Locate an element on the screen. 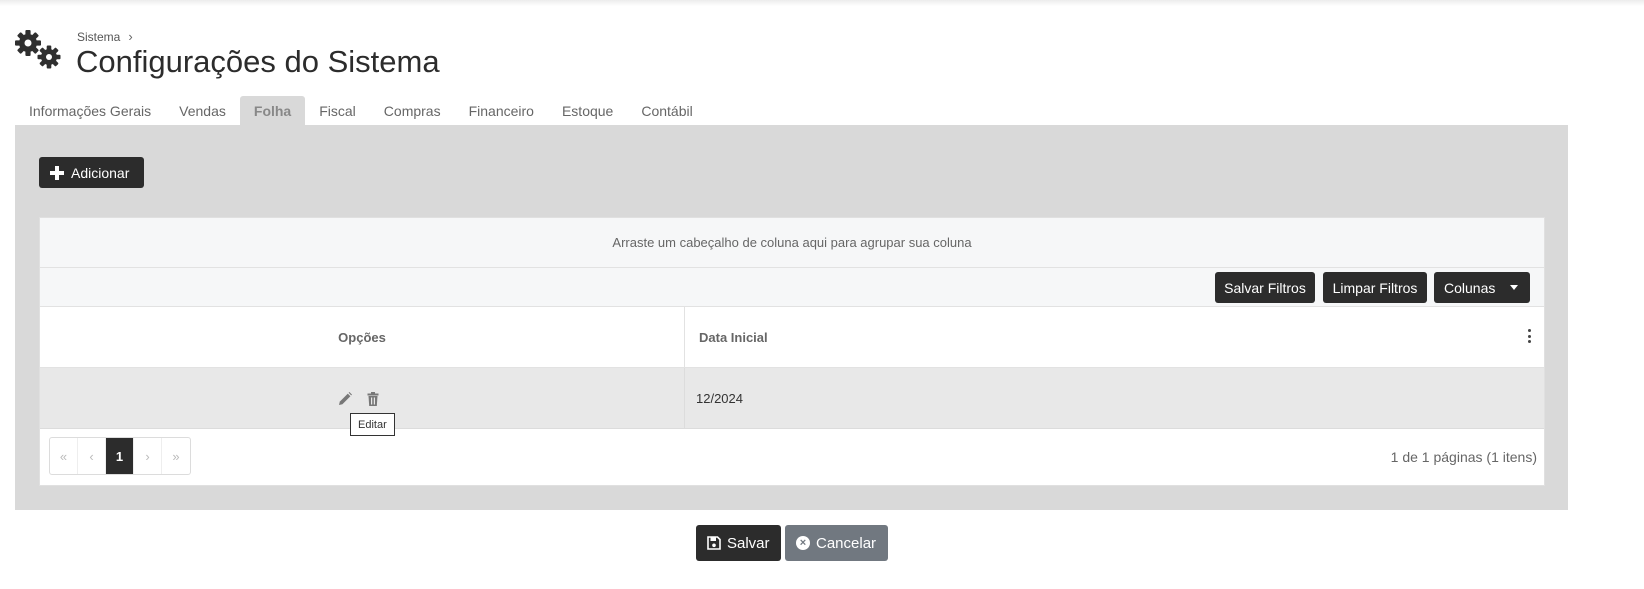  edit-icon is located at coordinates (345, 399).